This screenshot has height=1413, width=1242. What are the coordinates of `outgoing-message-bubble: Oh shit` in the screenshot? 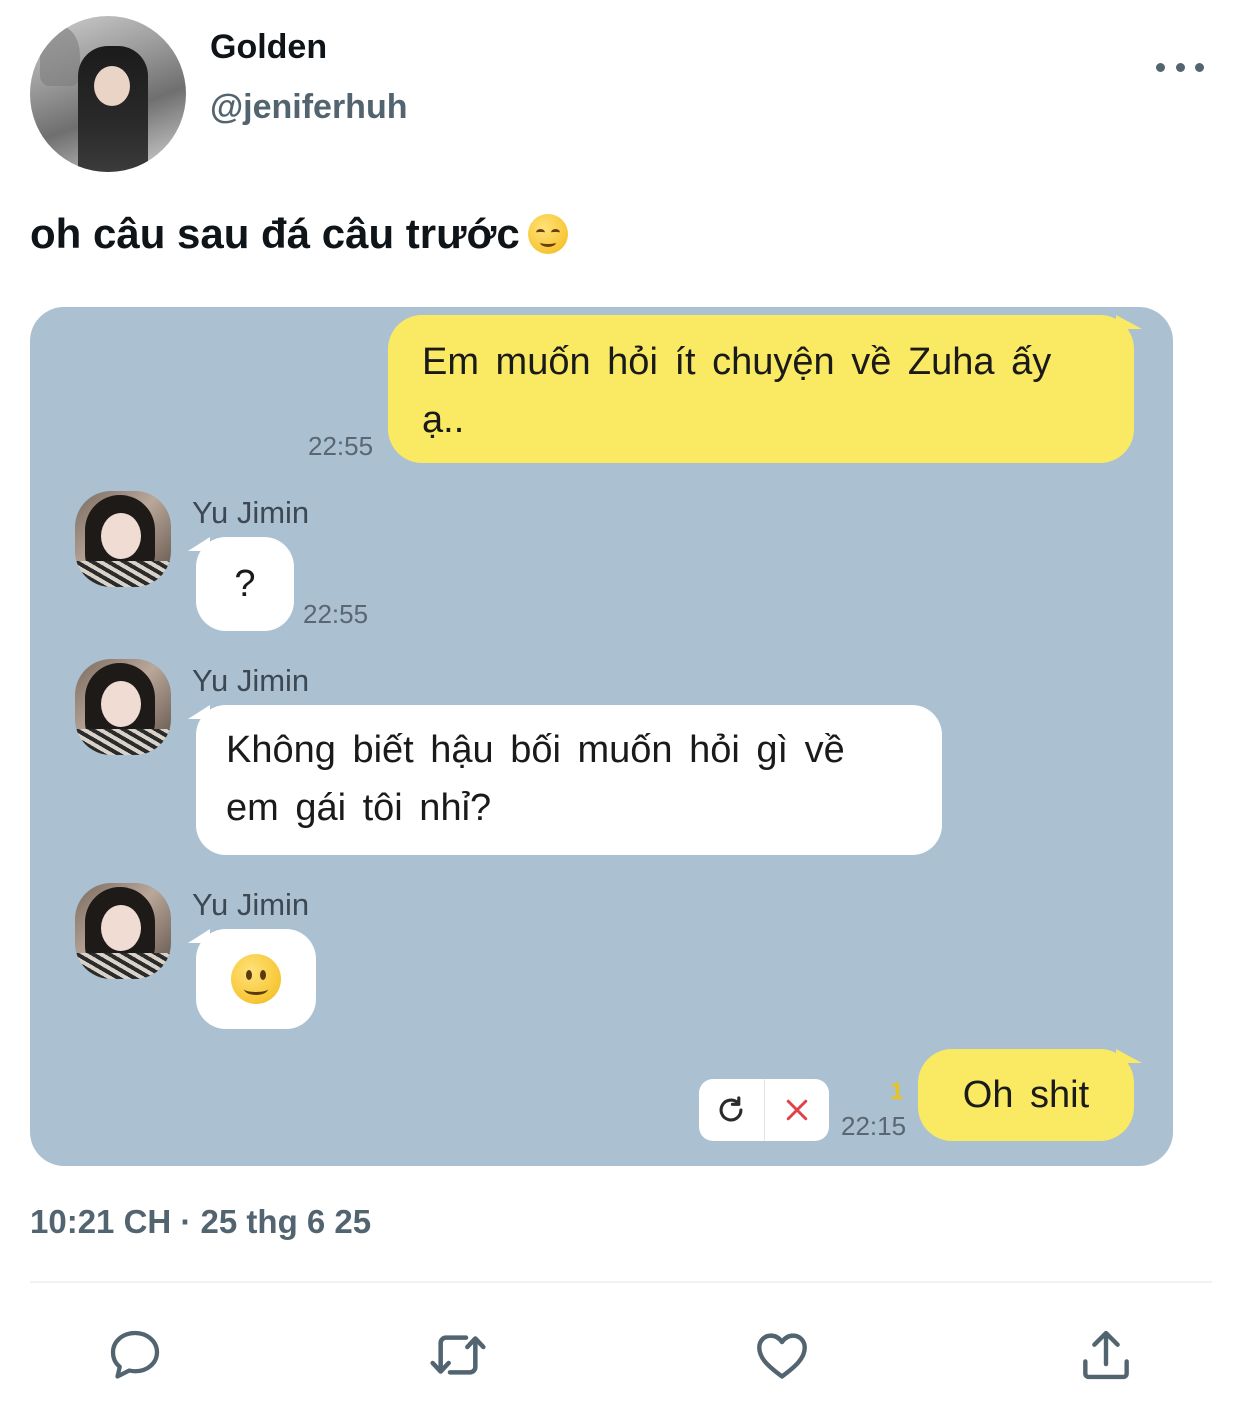 It's located at (1026, 1095).